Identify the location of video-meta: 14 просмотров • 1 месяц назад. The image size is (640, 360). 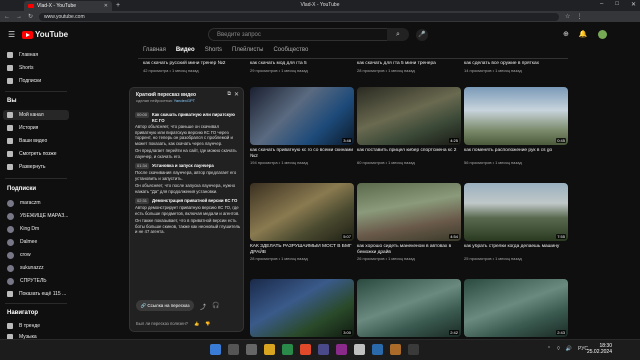
(493, 70).